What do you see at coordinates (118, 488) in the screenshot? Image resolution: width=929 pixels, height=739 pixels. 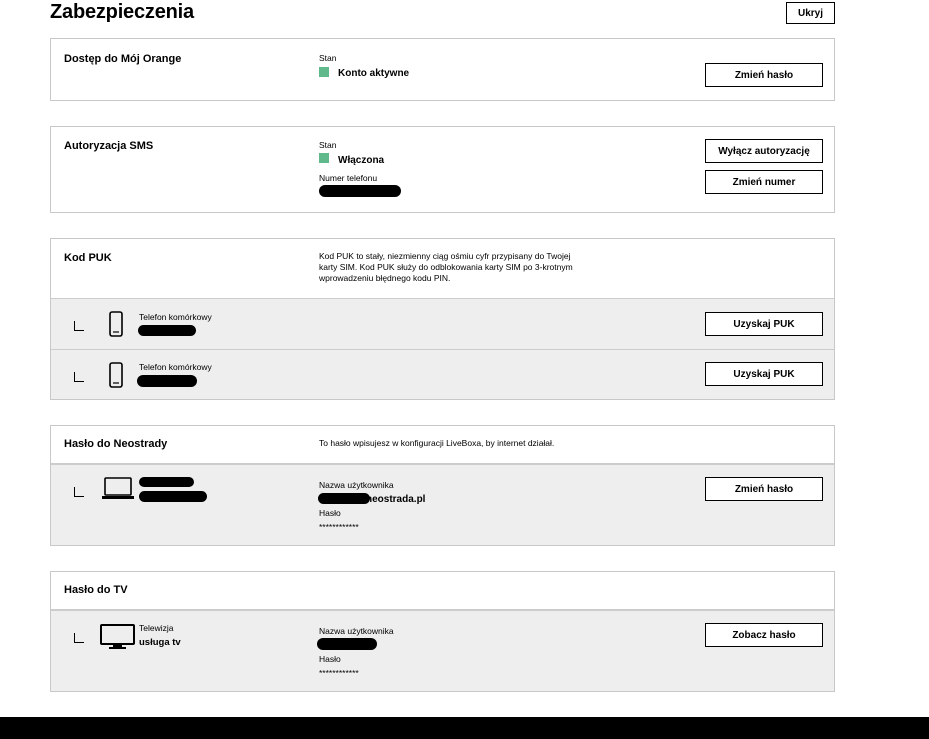 I see `laptop-icon` at bounding box center [118, 488].